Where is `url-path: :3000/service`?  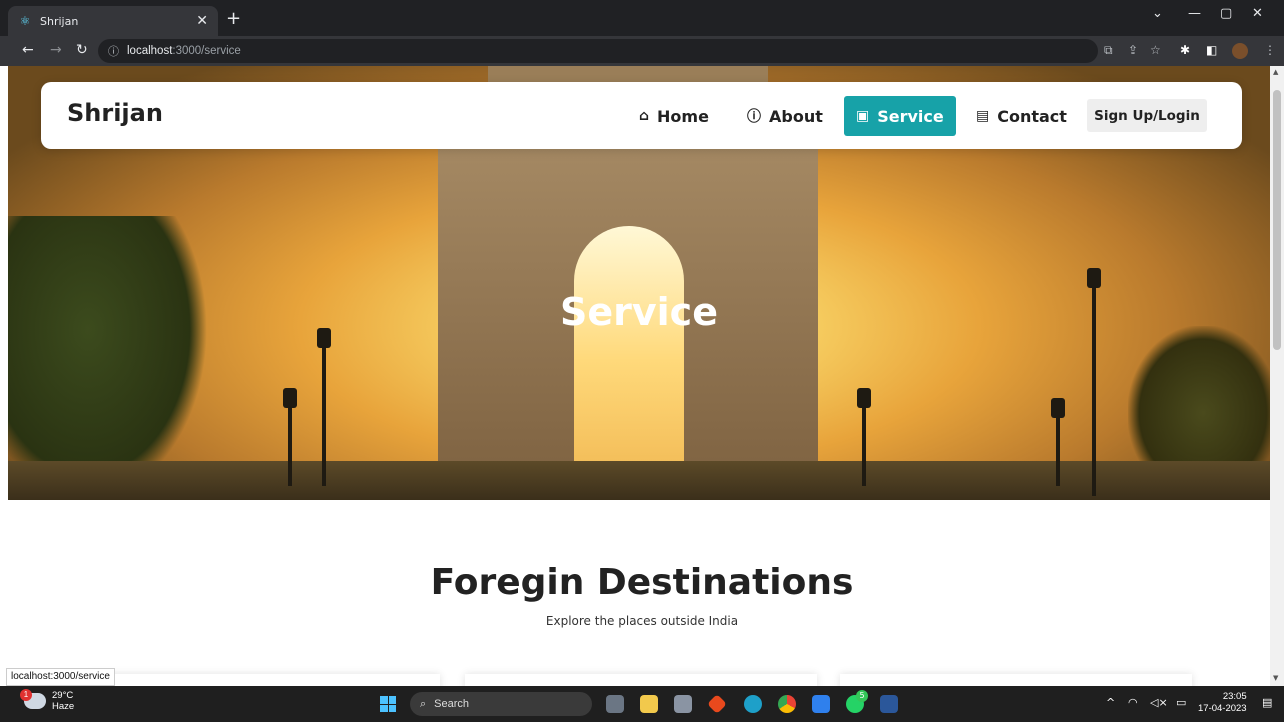
url-path: :3000/service is located at coordinates (206, 51).